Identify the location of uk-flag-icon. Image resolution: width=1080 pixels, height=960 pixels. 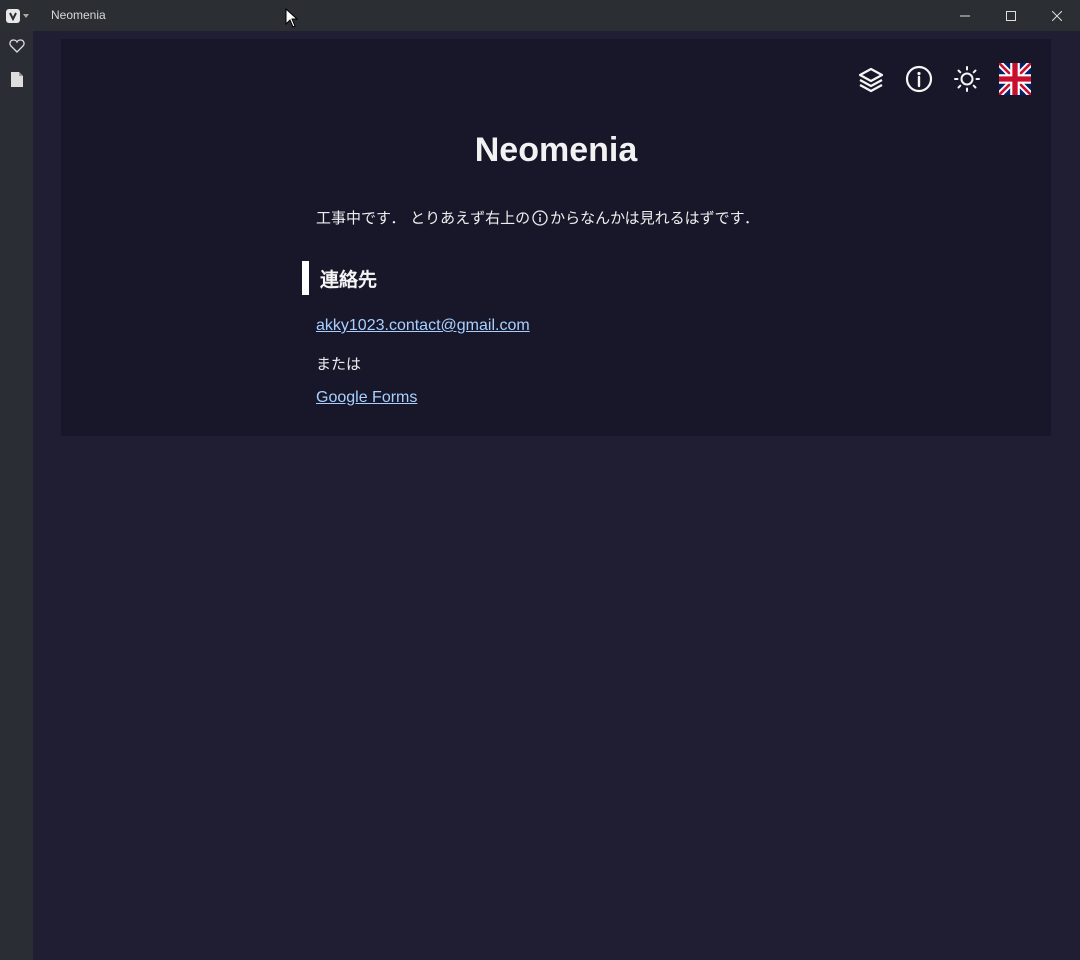
(1015, 79).